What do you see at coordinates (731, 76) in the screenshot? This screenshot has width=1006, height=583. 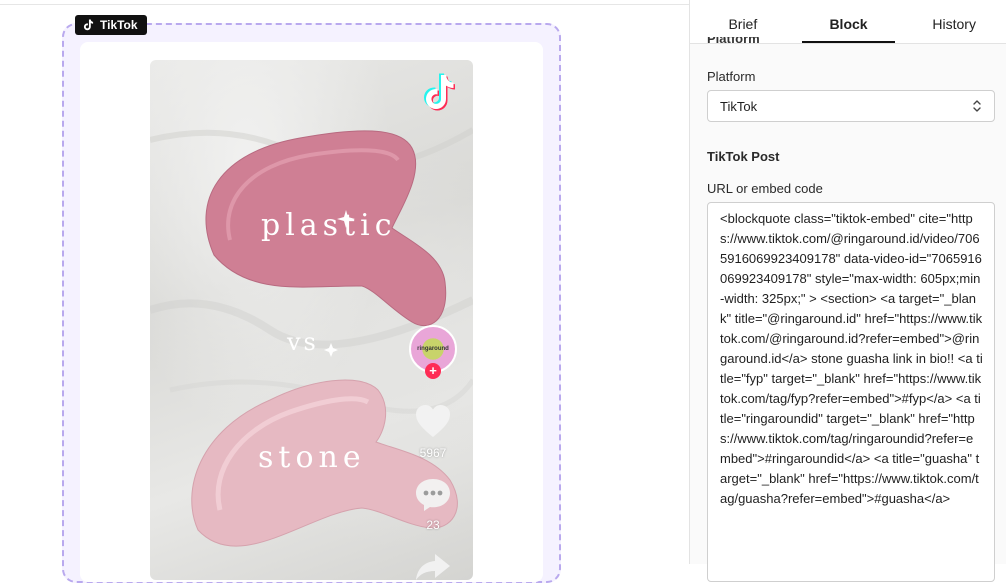 I see `platform-label: Platform` at bounding box center [731, 76].